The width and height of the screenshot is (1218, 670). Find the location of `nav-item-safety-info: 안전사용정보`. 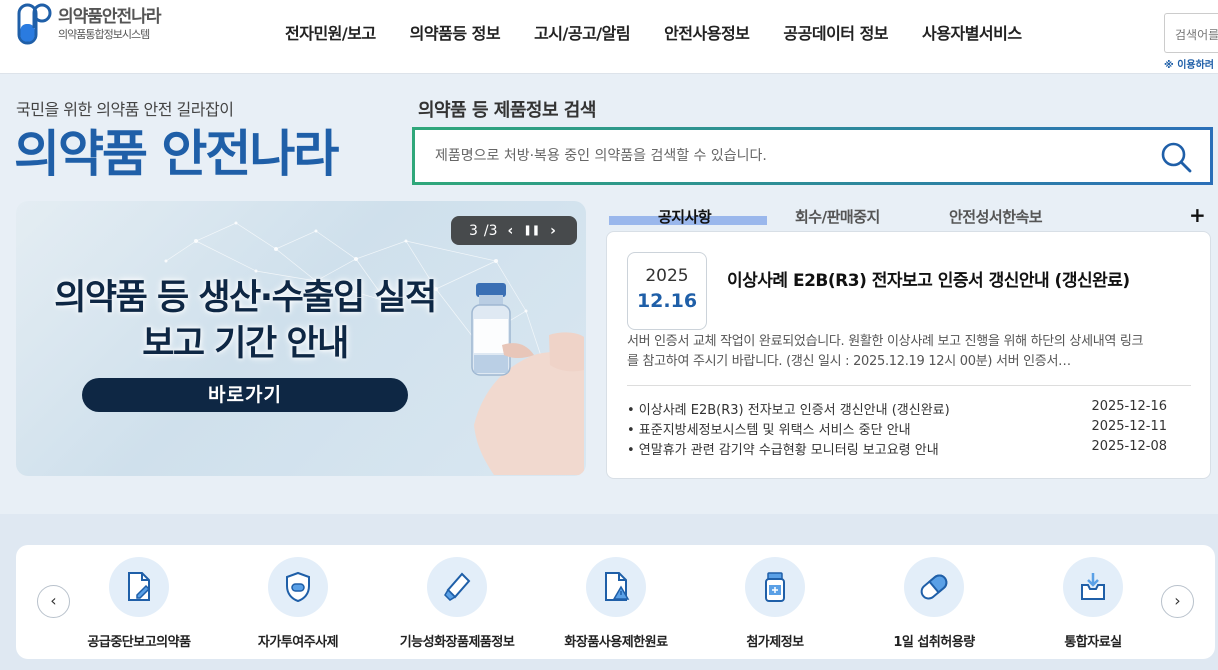

nav-item-safety-info: 안전사용정보 is located at coordinates (707, 32).